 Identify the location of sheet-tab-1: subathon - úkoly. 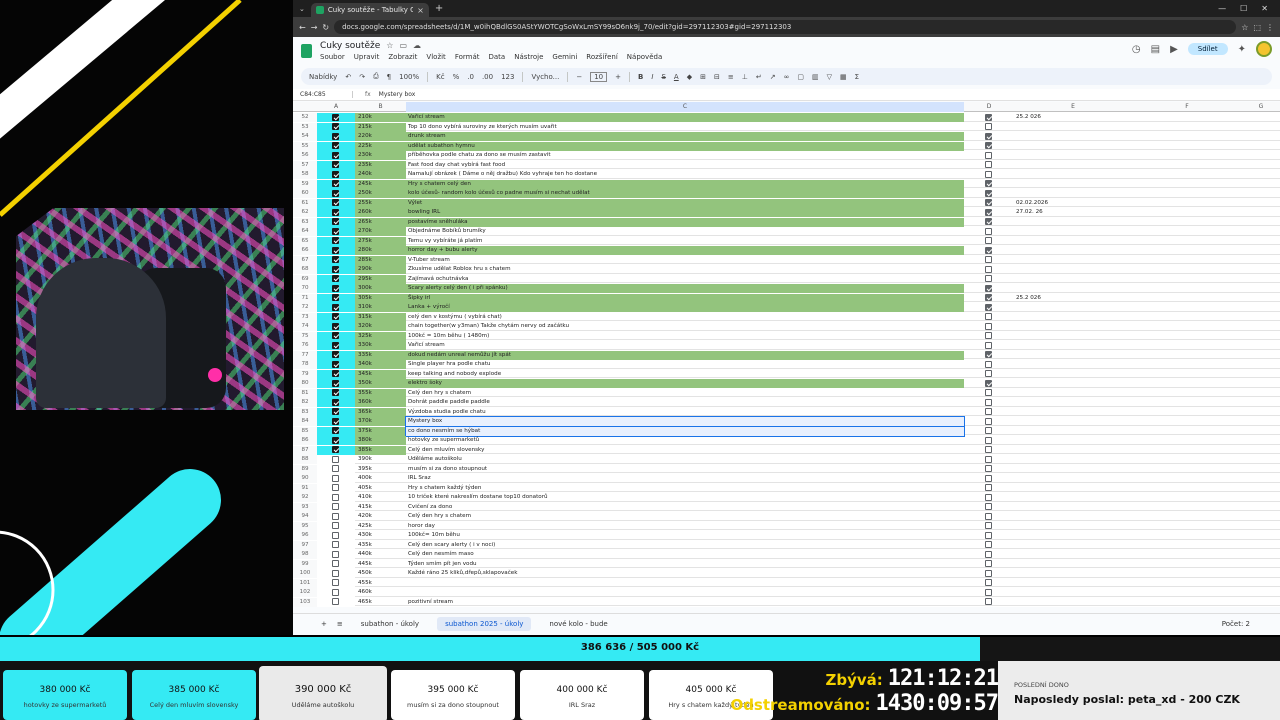
(390, 624).